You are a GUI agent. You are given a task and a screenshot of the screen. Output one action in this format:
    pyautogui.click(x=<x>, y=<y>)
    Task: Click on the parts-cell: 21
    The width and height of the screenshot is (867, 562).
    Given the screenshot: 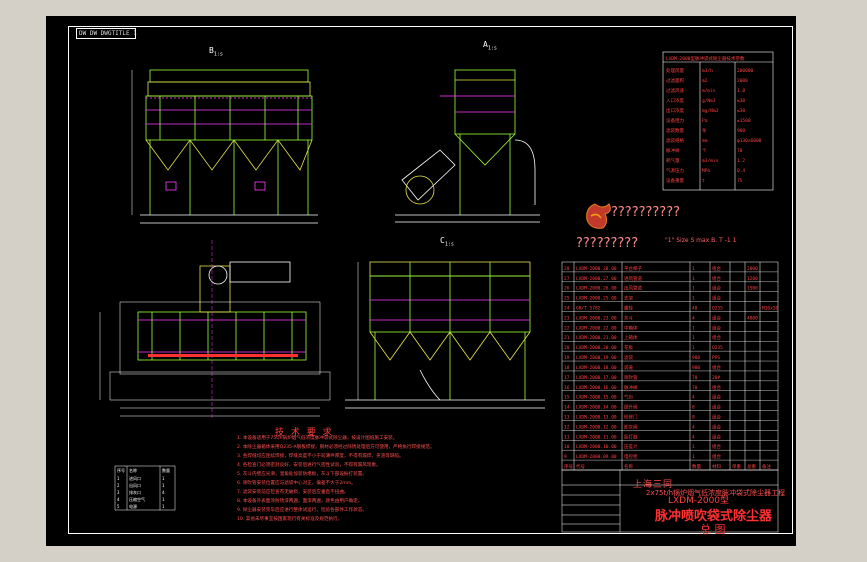 What is the action you would take?
    pyautogui.click(x=567, y=338)
    